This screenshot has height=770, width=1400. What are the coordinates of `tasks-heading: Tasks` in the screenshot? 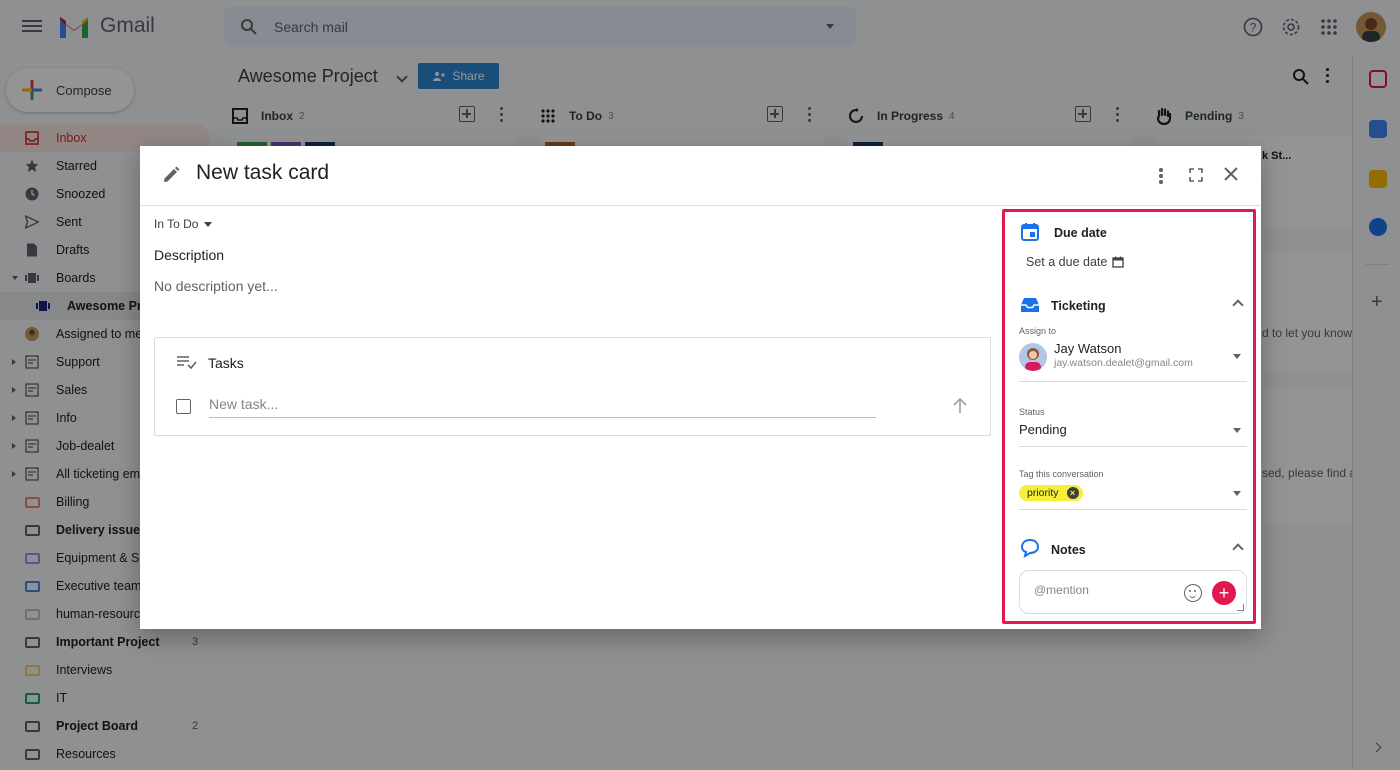 It's located at (226, 363).